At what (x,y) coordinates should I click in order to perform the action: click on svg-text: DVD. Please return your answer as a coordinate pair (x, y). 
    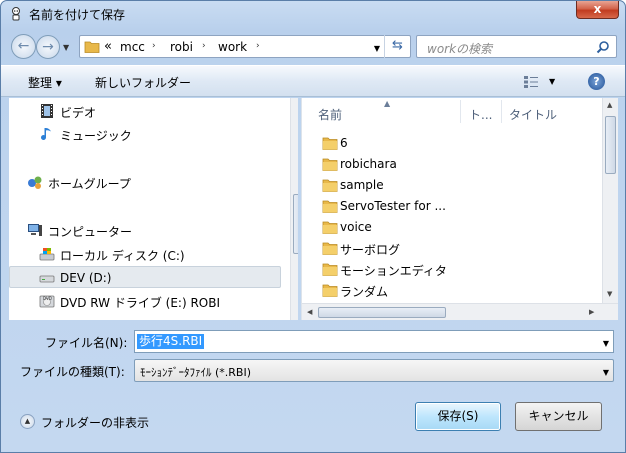
    Looking at the image, I should click on (47, 298).